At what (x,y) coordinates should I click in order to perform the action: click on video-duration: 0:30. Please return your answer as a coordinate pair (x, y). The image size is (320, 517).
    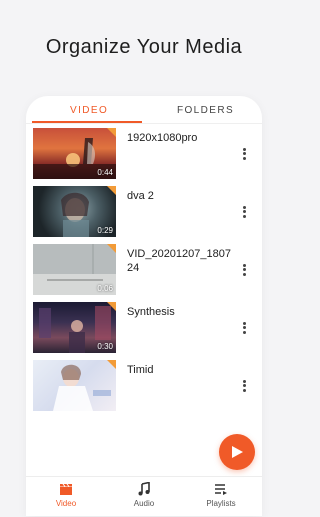
    Looking at the image, I should click on (105, 346).